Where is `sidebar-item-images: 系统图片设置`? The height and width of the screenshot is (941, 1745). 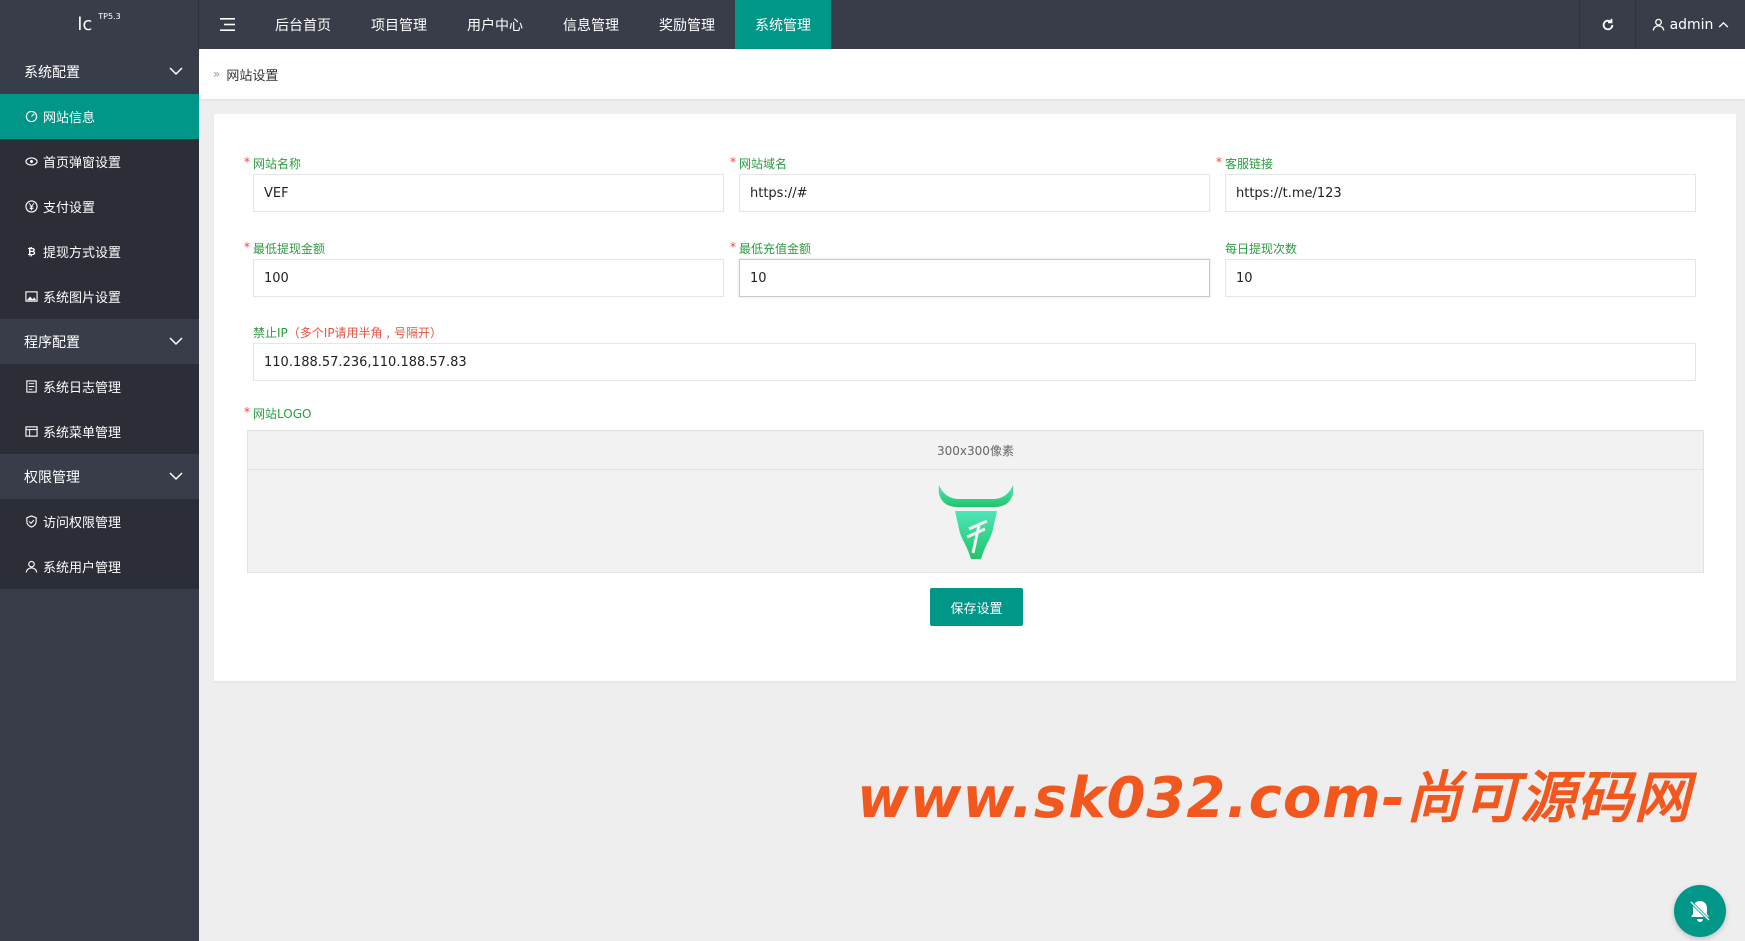 sidebar-item-images: 系统图片设置 is located at coordinates (99, 296).